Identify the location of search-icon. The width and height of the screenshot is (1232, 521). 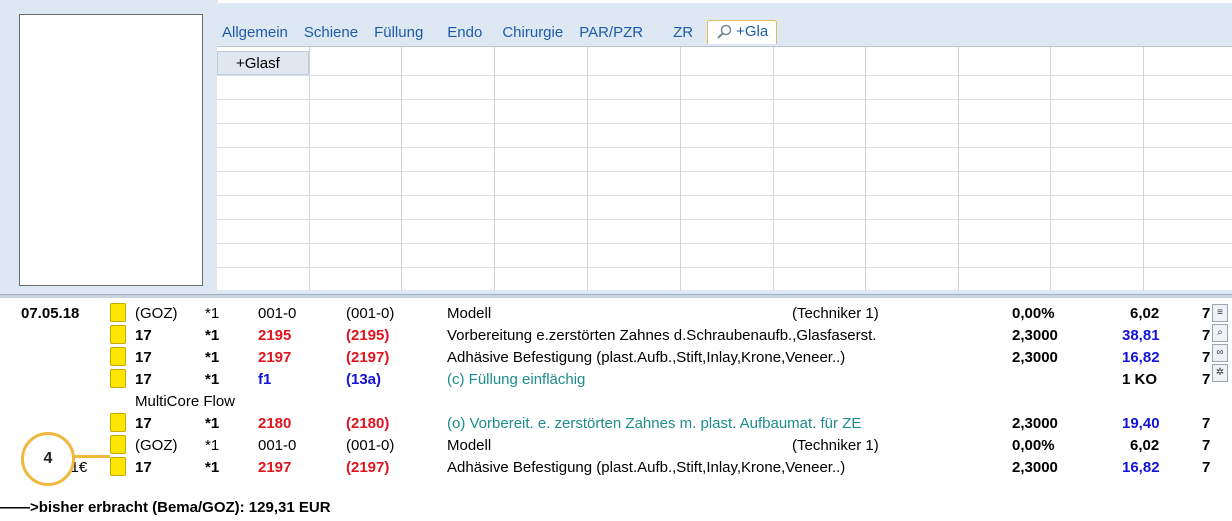
(724, 32).